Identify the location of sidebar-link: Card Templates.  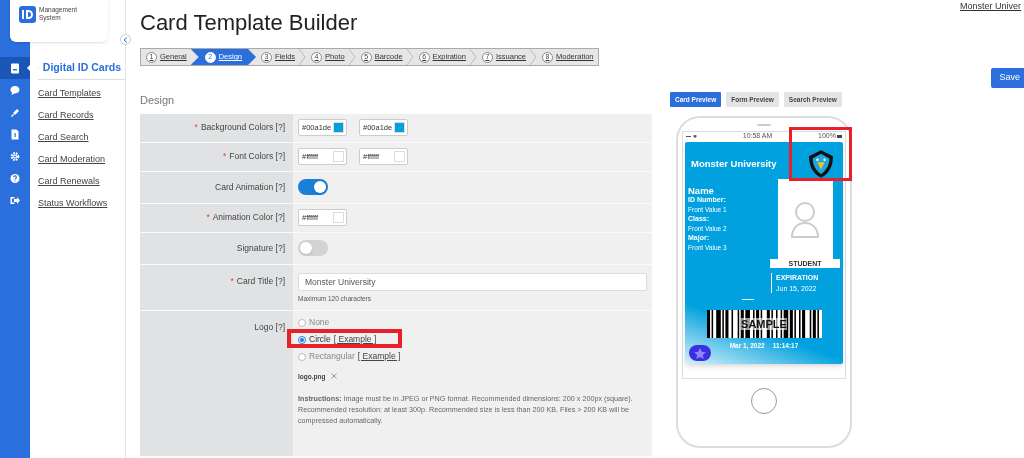
(69, 92).